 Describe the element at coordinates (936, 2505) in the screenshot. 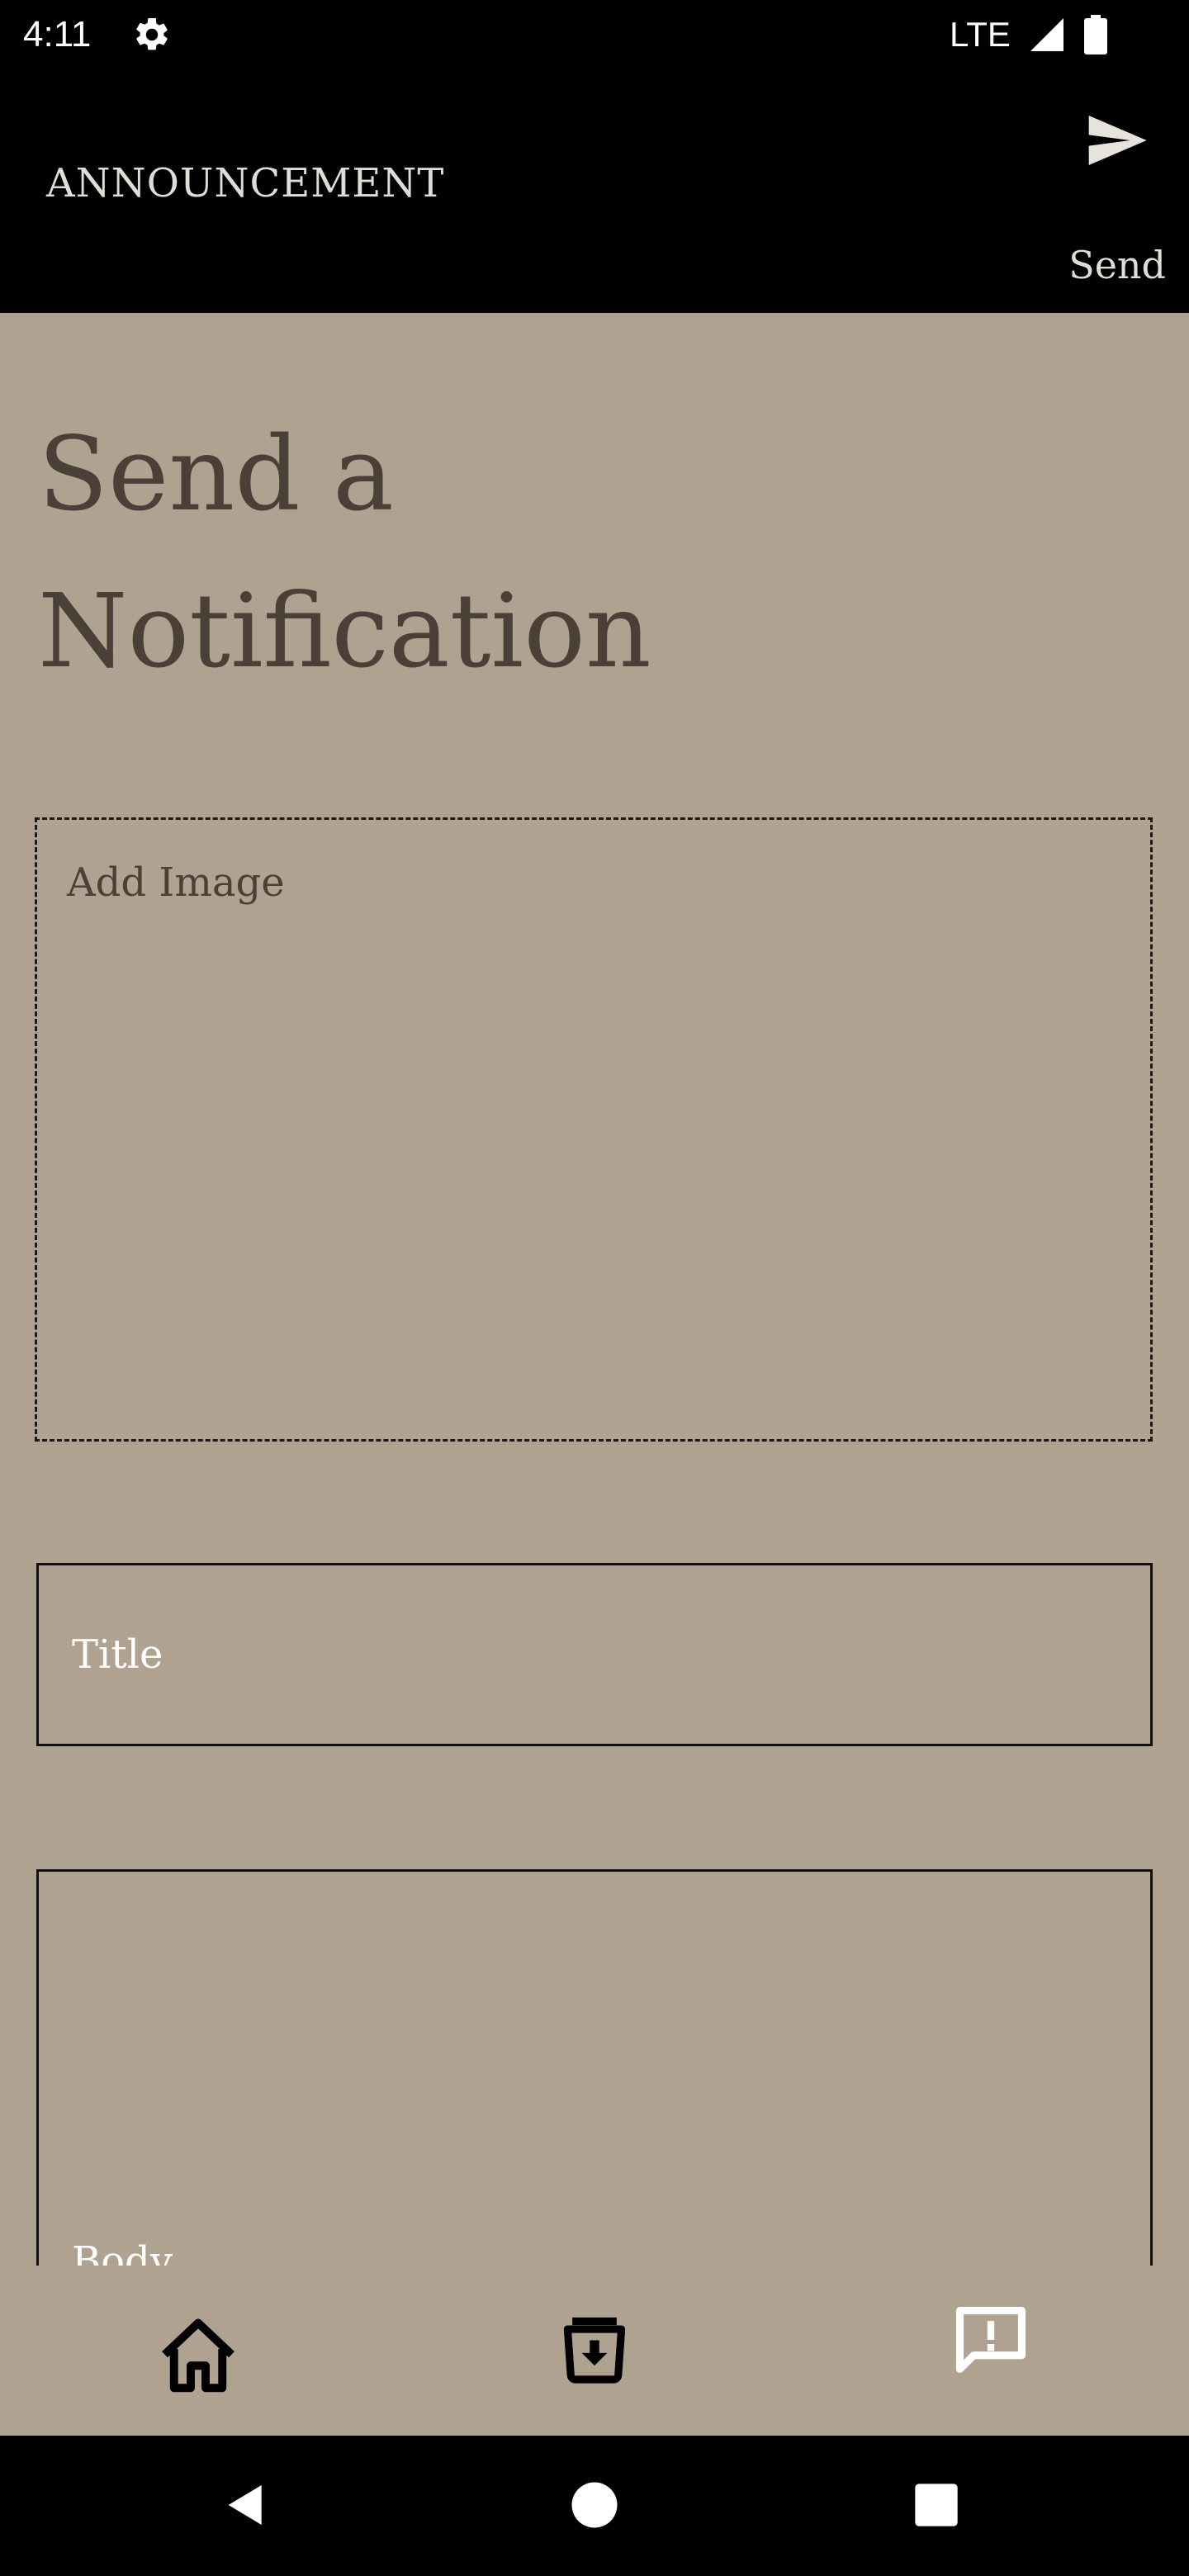

I see `recents-icon` at that location.